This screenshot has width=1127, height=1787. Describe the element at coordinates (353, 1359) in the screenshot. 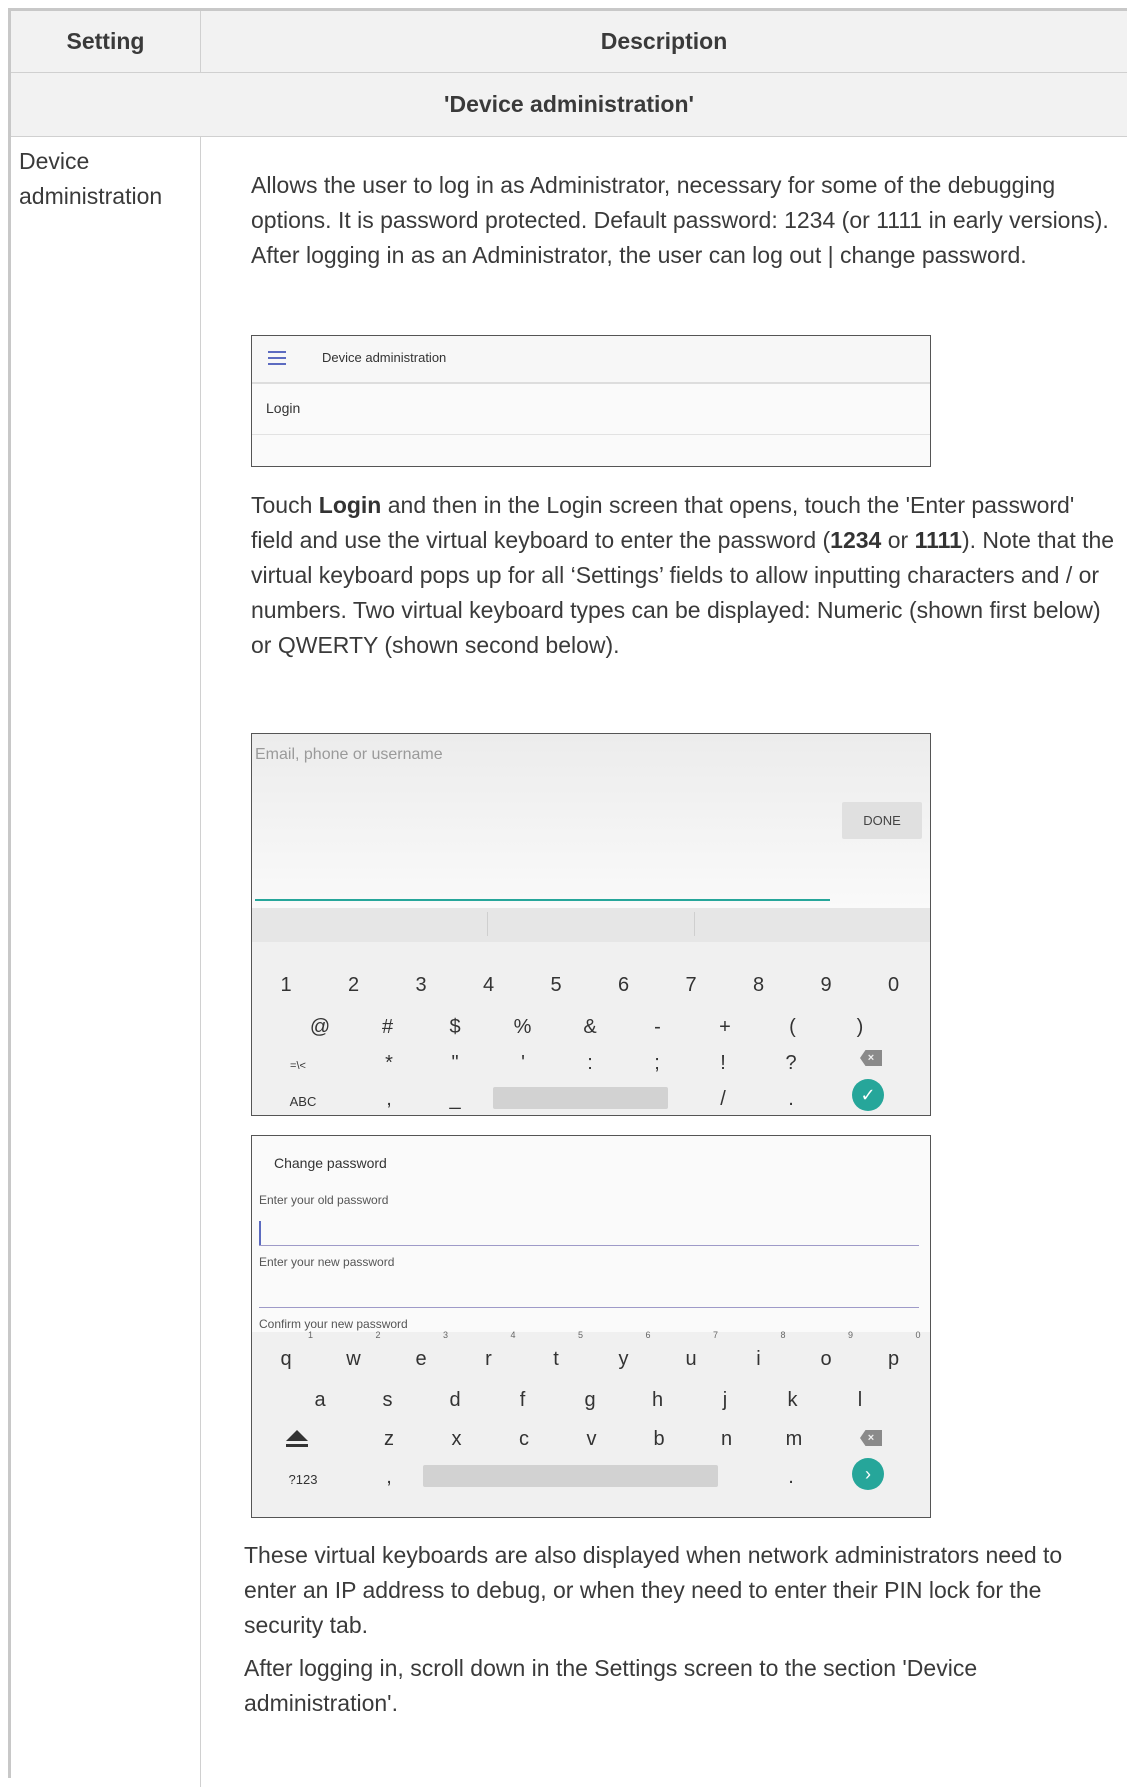

I see `letter-key: w` at that location.